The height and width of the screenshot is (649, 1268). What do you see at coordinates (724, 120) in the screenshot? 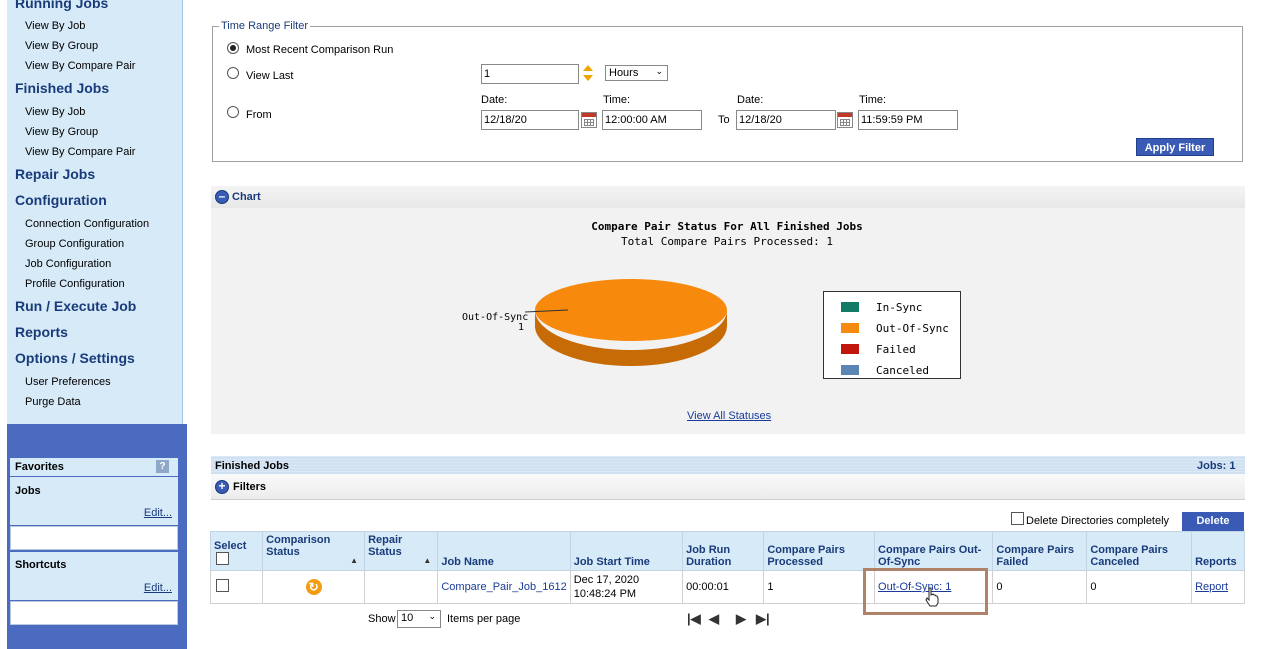
I see `to-label: To` at bounding box center [724, 120].